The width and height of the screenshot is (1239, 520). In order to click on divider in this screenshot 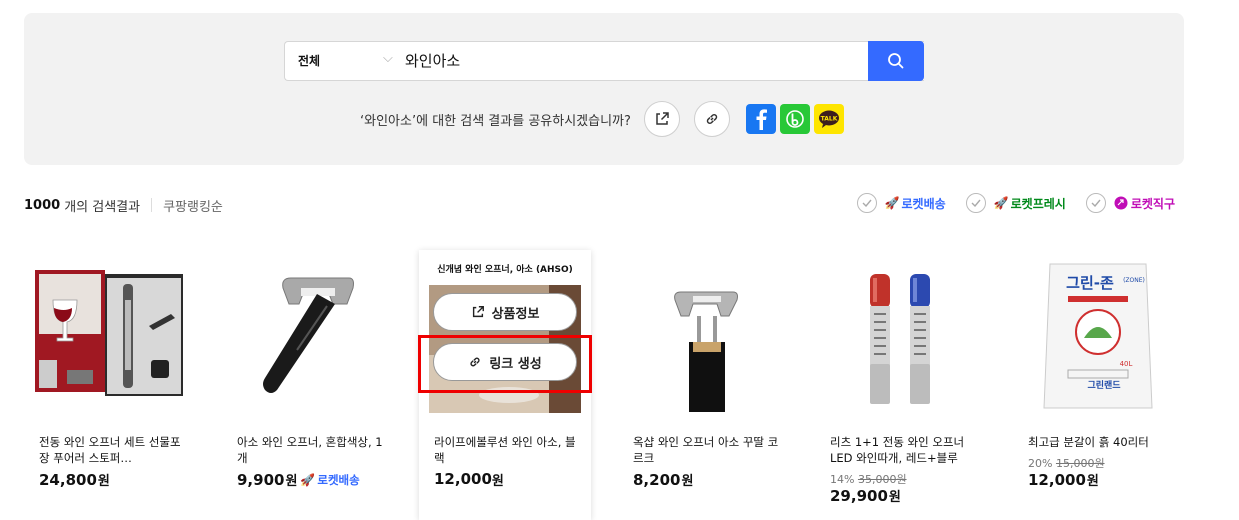, I will do `click(152, 205)`.